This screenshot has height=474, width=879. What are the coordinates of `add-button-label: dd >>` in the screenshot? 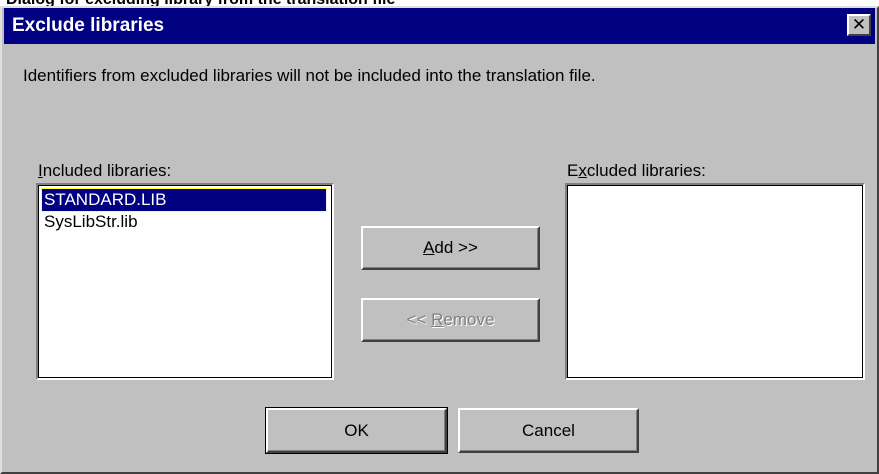 It's located at (456, 247).